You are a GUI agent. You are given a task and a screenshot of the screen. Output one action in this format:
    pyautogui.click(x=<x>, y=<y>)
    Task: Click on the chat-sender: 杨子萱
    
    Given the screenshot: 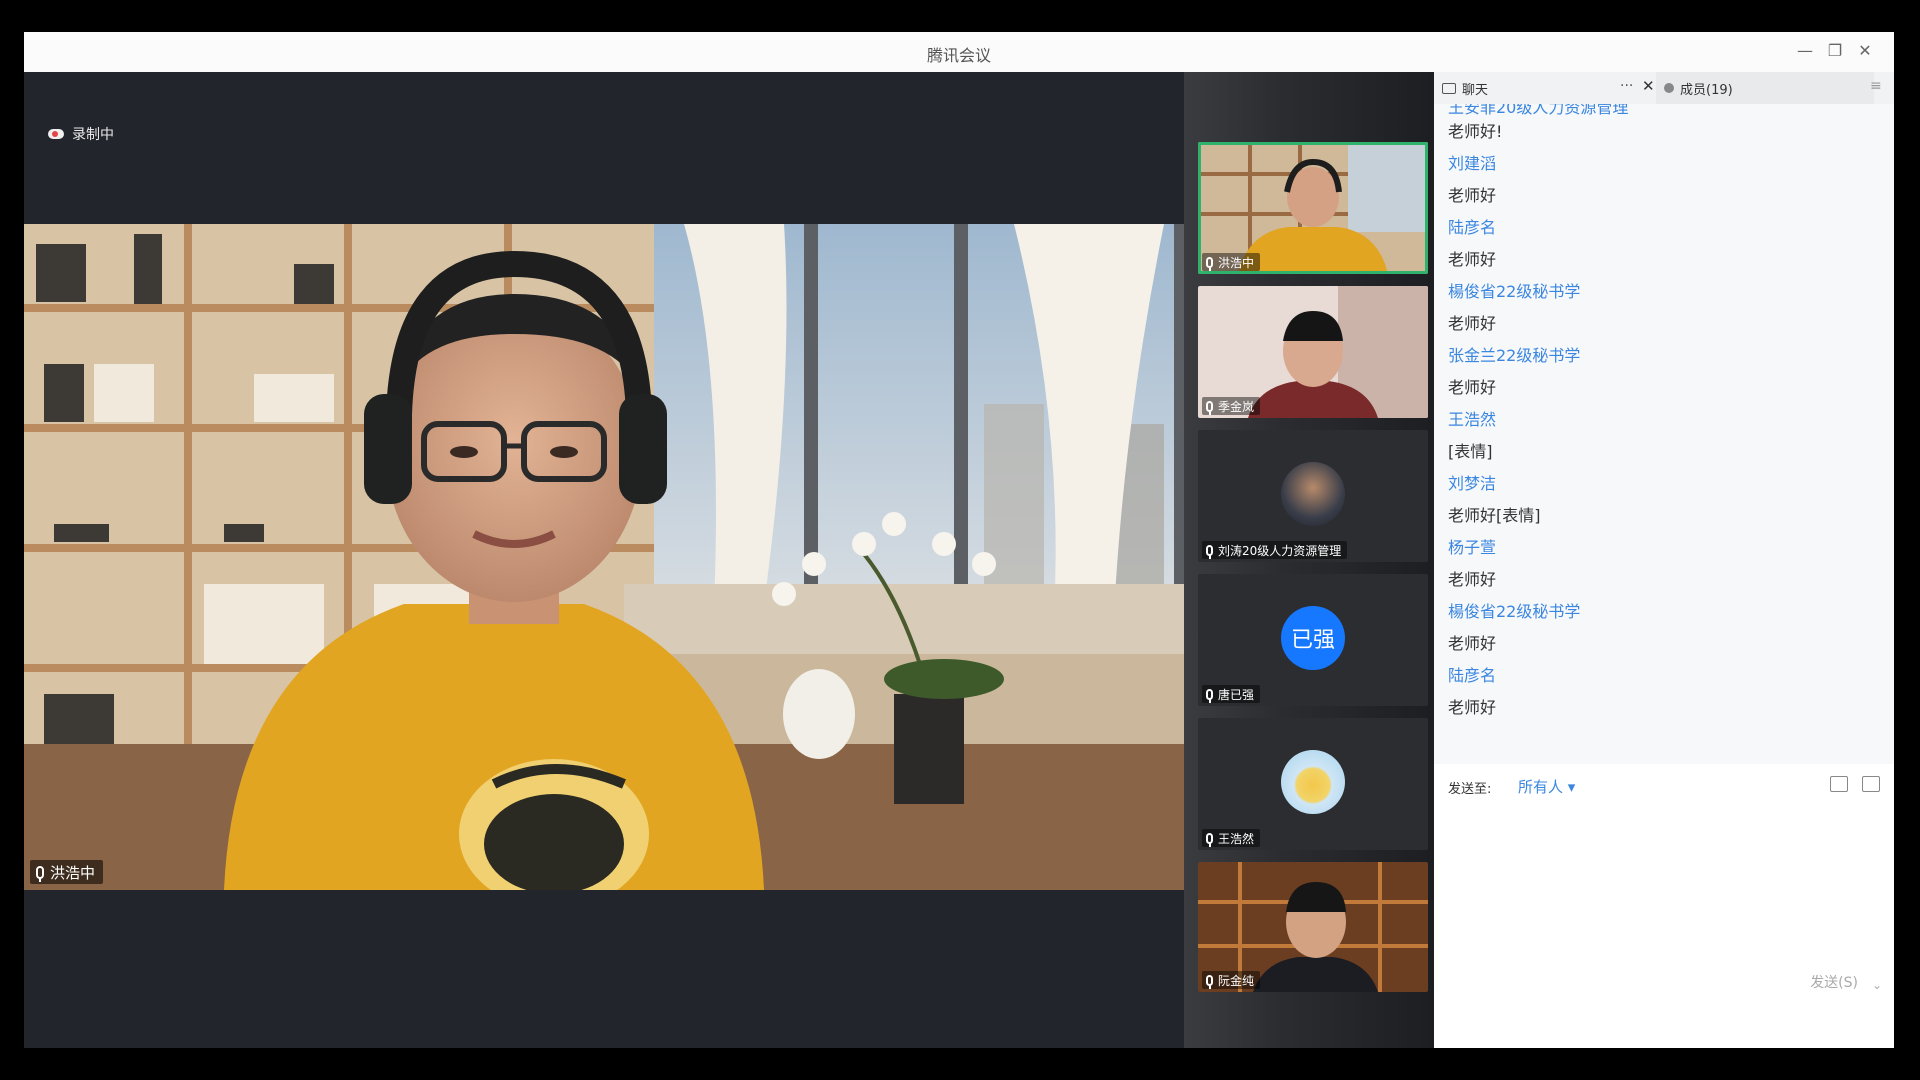 What is the action you would take?
    pyautogui.click(x=1472, y=547)
    